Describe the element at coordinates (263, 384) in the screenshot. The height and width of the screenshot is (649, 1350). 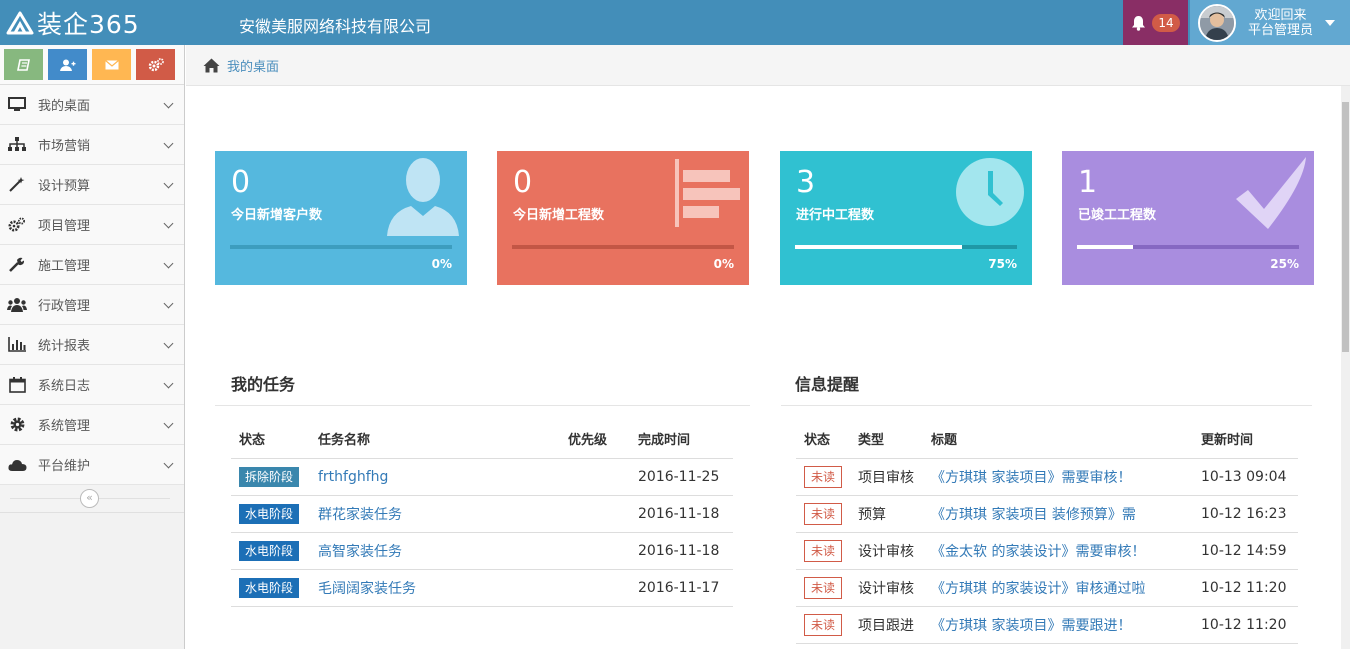
I see `tasks-panel-title: 我的任务` at that location.